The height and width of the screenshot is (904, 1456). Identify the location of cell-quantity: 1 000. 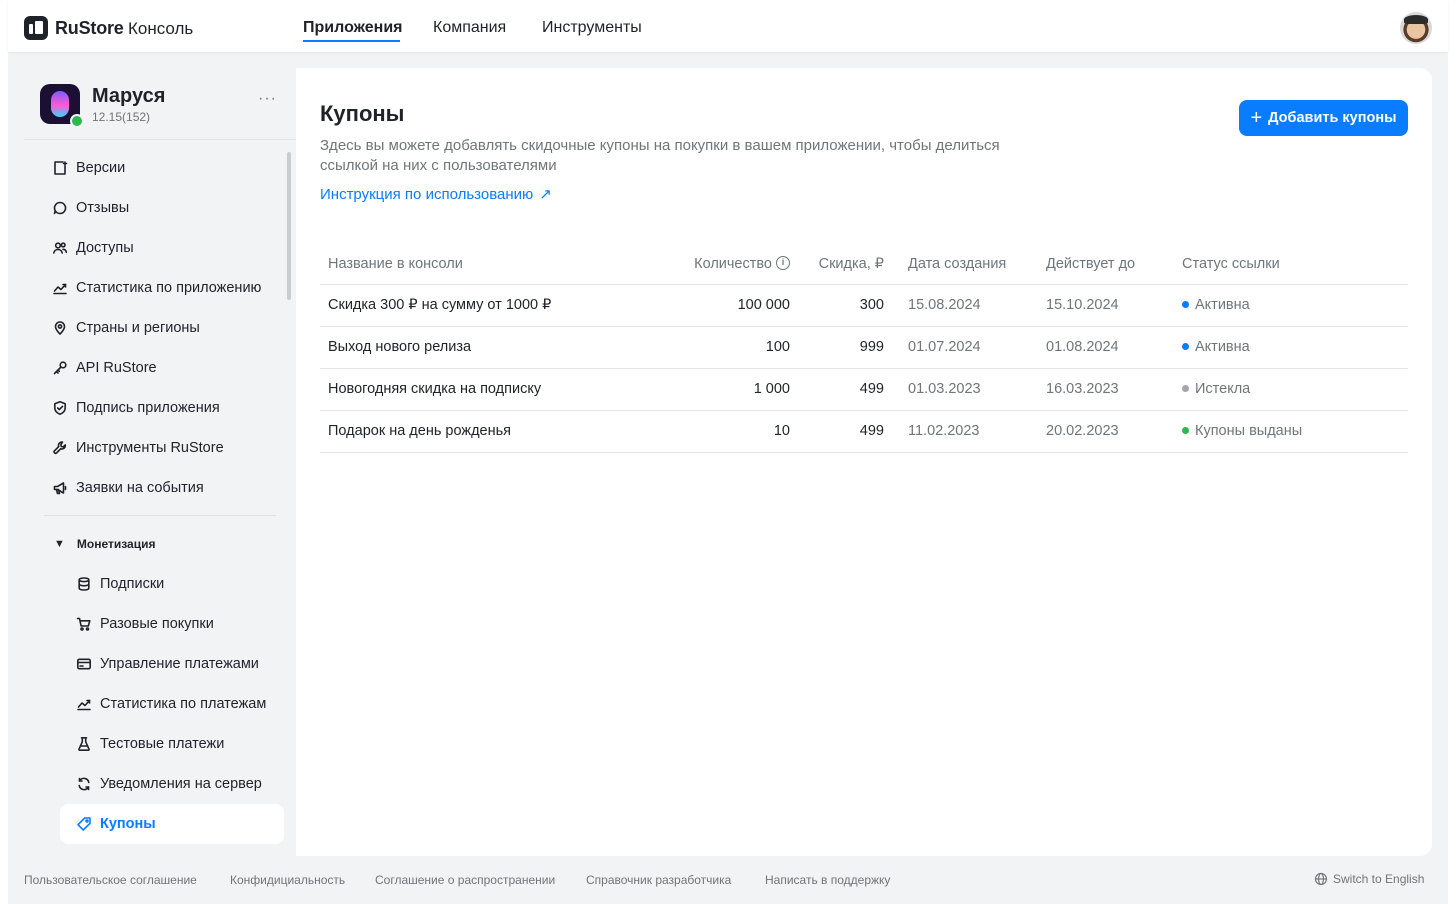
(729, 389).